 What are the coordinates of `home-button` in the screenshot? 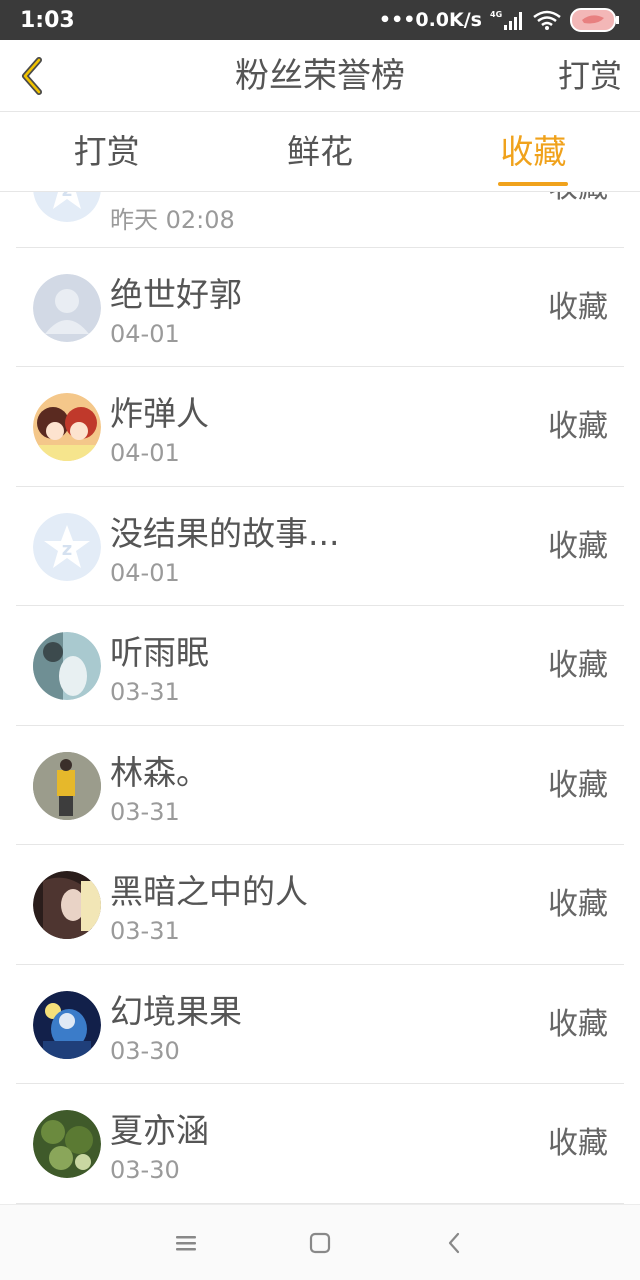 It's located at (320, 1242).